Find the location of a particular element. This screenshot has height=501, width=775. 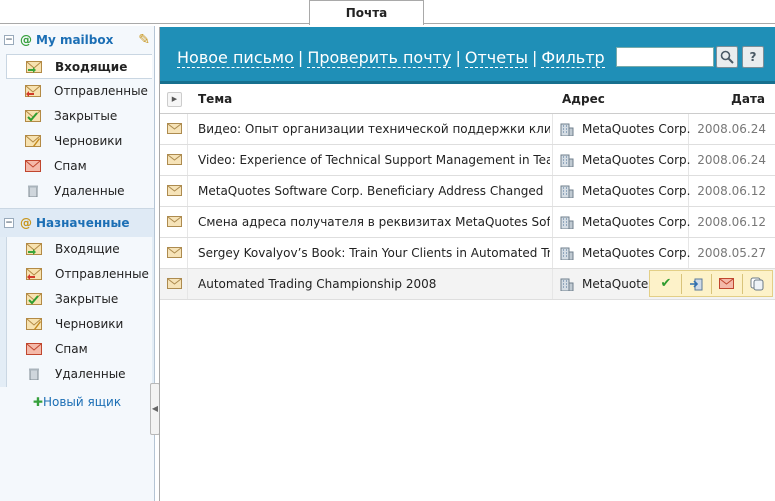

mailbox-title: My mailbox is located at coordinates (75, 40).